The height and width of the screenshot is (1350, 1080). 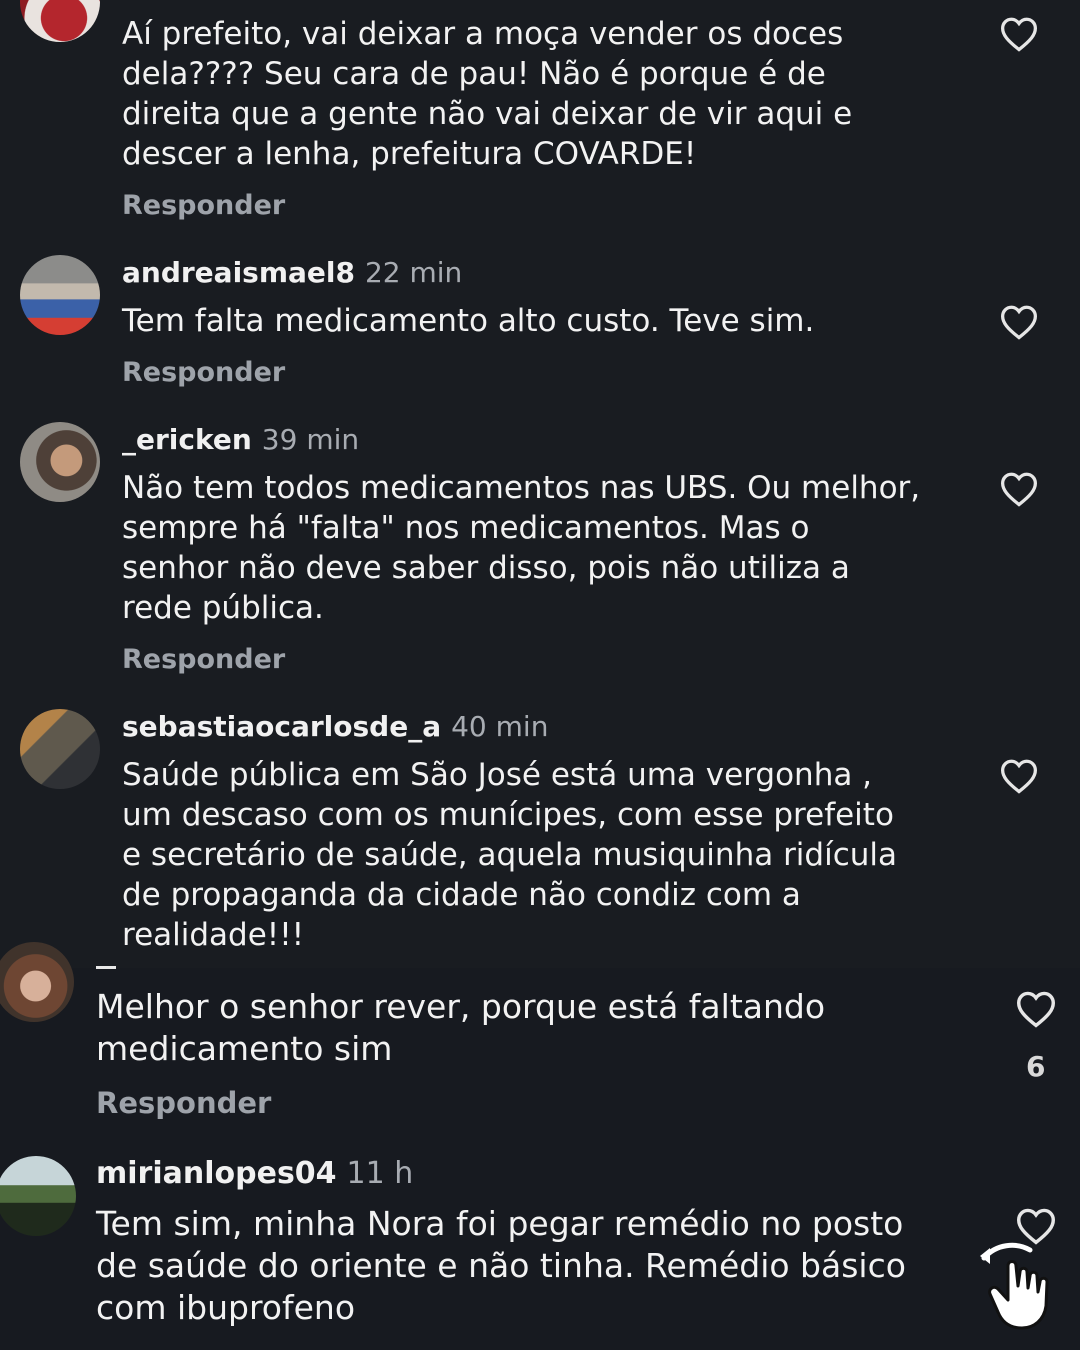 What do you see at coordinates (1014, 1286) in the screenshot?
I see `hand-pointer-icon` at bounding box center [1014, 1286].